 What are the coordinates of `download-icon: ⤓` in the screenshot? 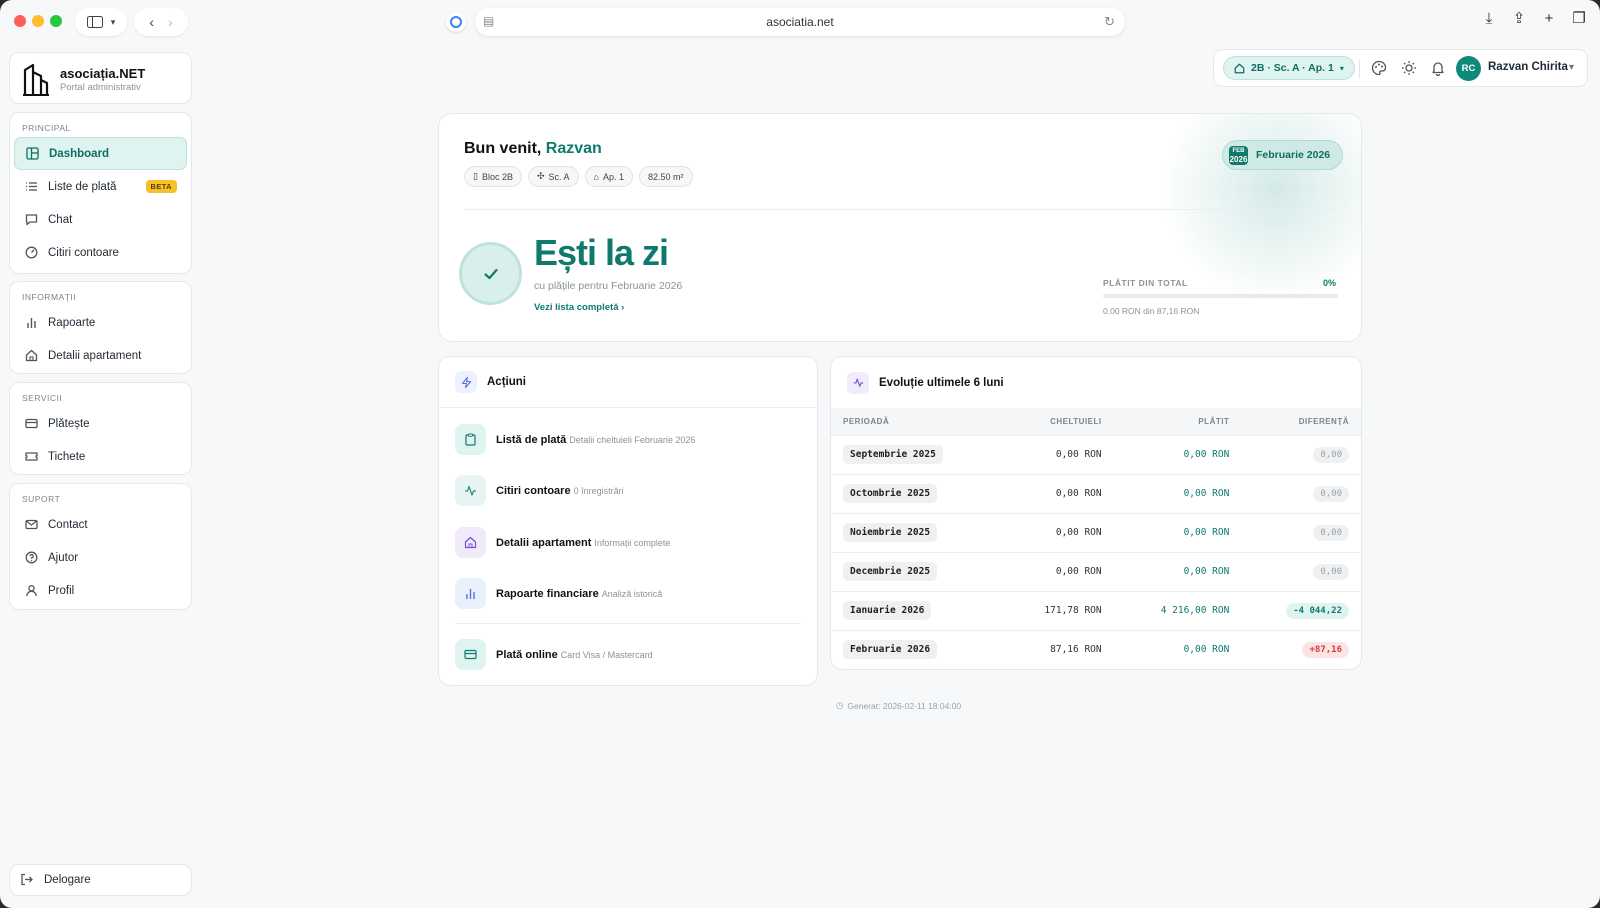 It's located at (1489, 19).